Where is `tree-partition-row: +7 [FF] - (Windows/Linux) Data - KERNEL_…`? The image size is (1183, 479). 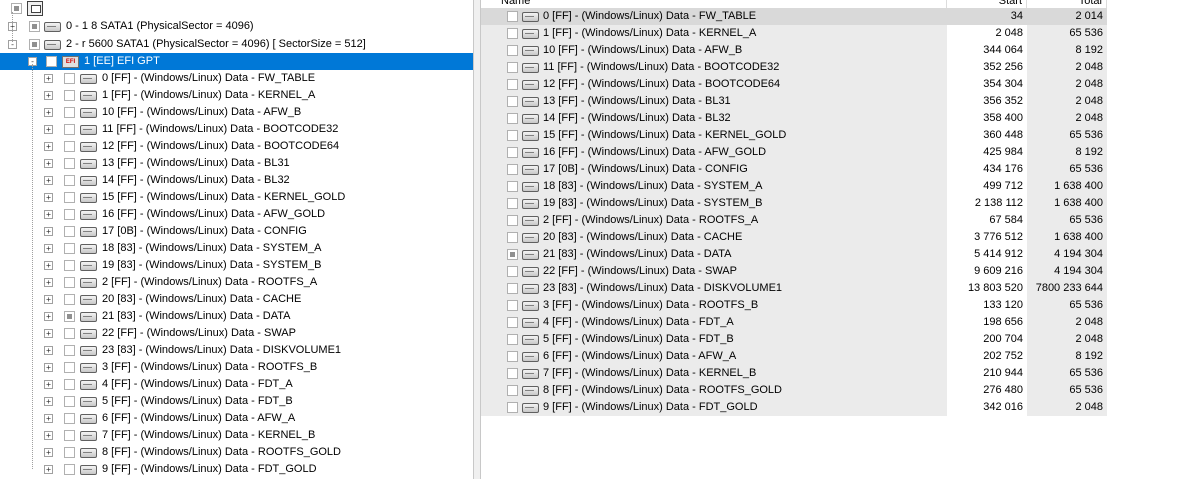
tree-partition-row: +7 [FF] - (Windows/Linux) Data - KERNEL_… is located at coordinates (236, 435).